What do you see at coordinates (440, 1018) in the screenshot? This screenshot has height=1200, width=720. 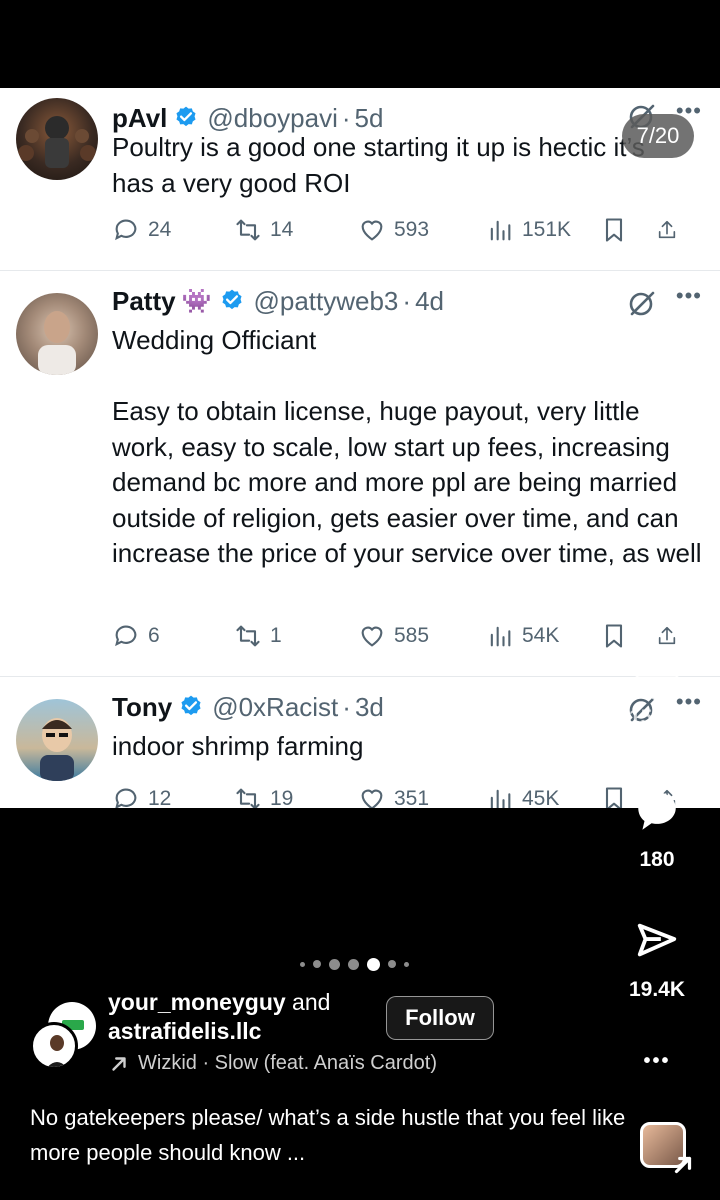 I see `follow-button: Follow` at bounding box center [440, 1018].